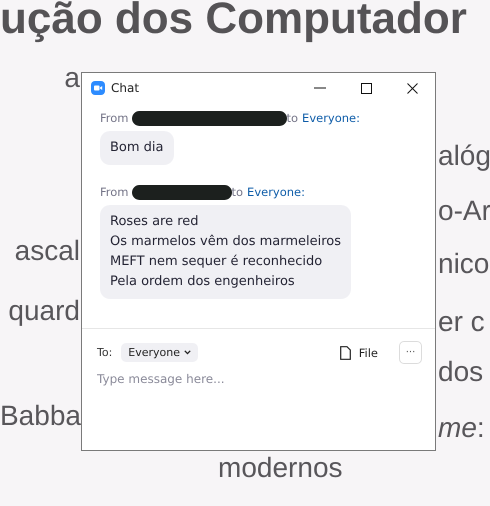 Image resolution: width=490 pixels, height=506 pixels. What do you see at coordinates (188, 352) in the screenshot?
I see `chevron-down-icon` at bounding box center [188, 352].